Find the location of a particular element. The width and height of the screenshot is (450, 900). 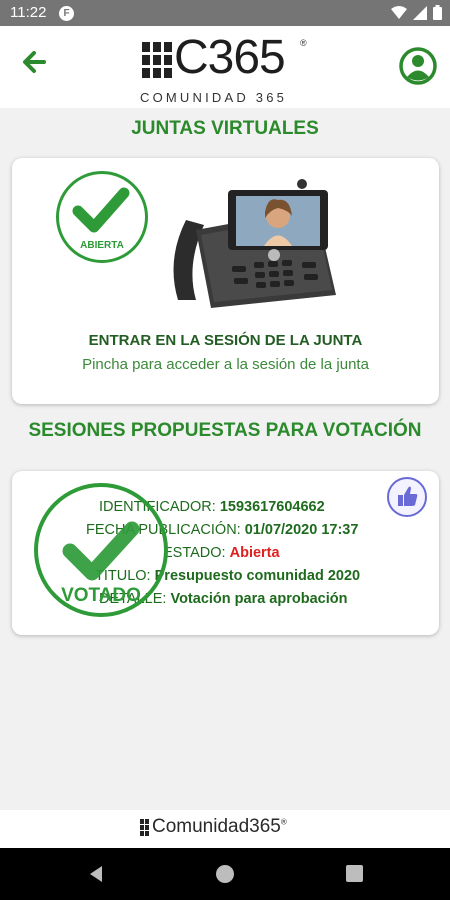

footer-brand-logo: Comunidad365® is located at coordinates (213, 827).